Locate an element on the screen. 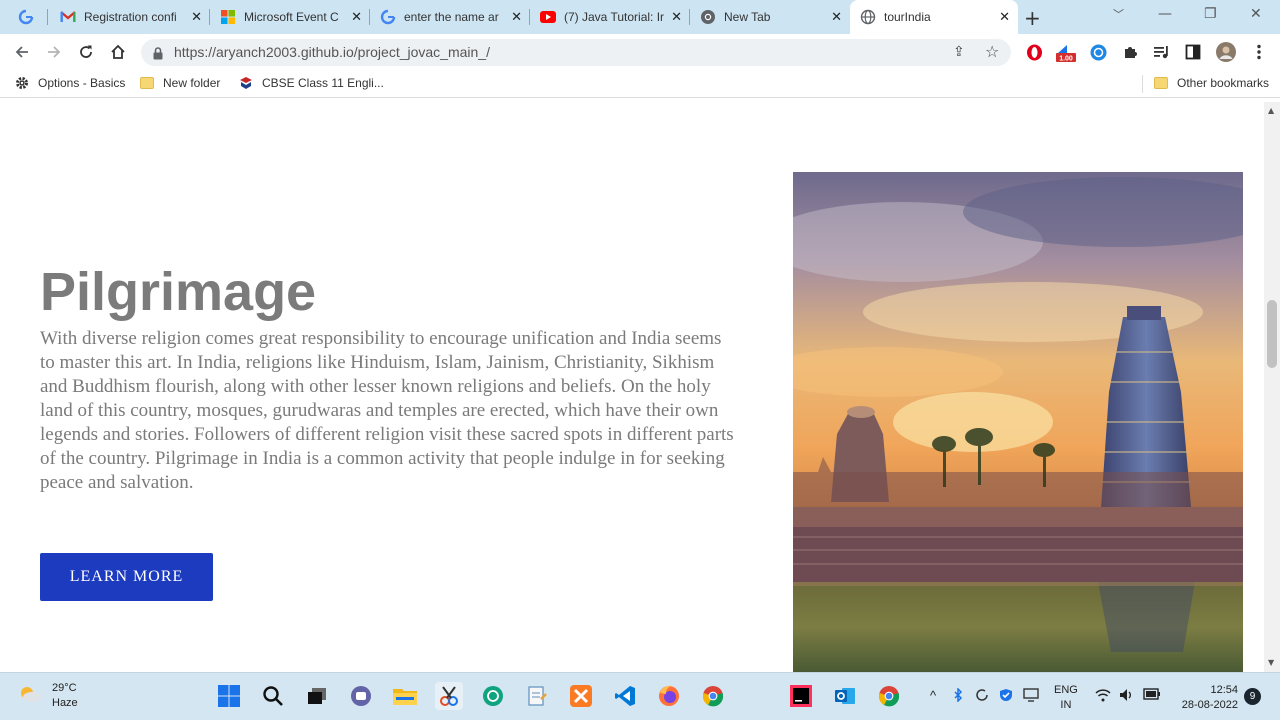 The image size is (1280, 720). globe-icon is located at coordinates (868, 17).